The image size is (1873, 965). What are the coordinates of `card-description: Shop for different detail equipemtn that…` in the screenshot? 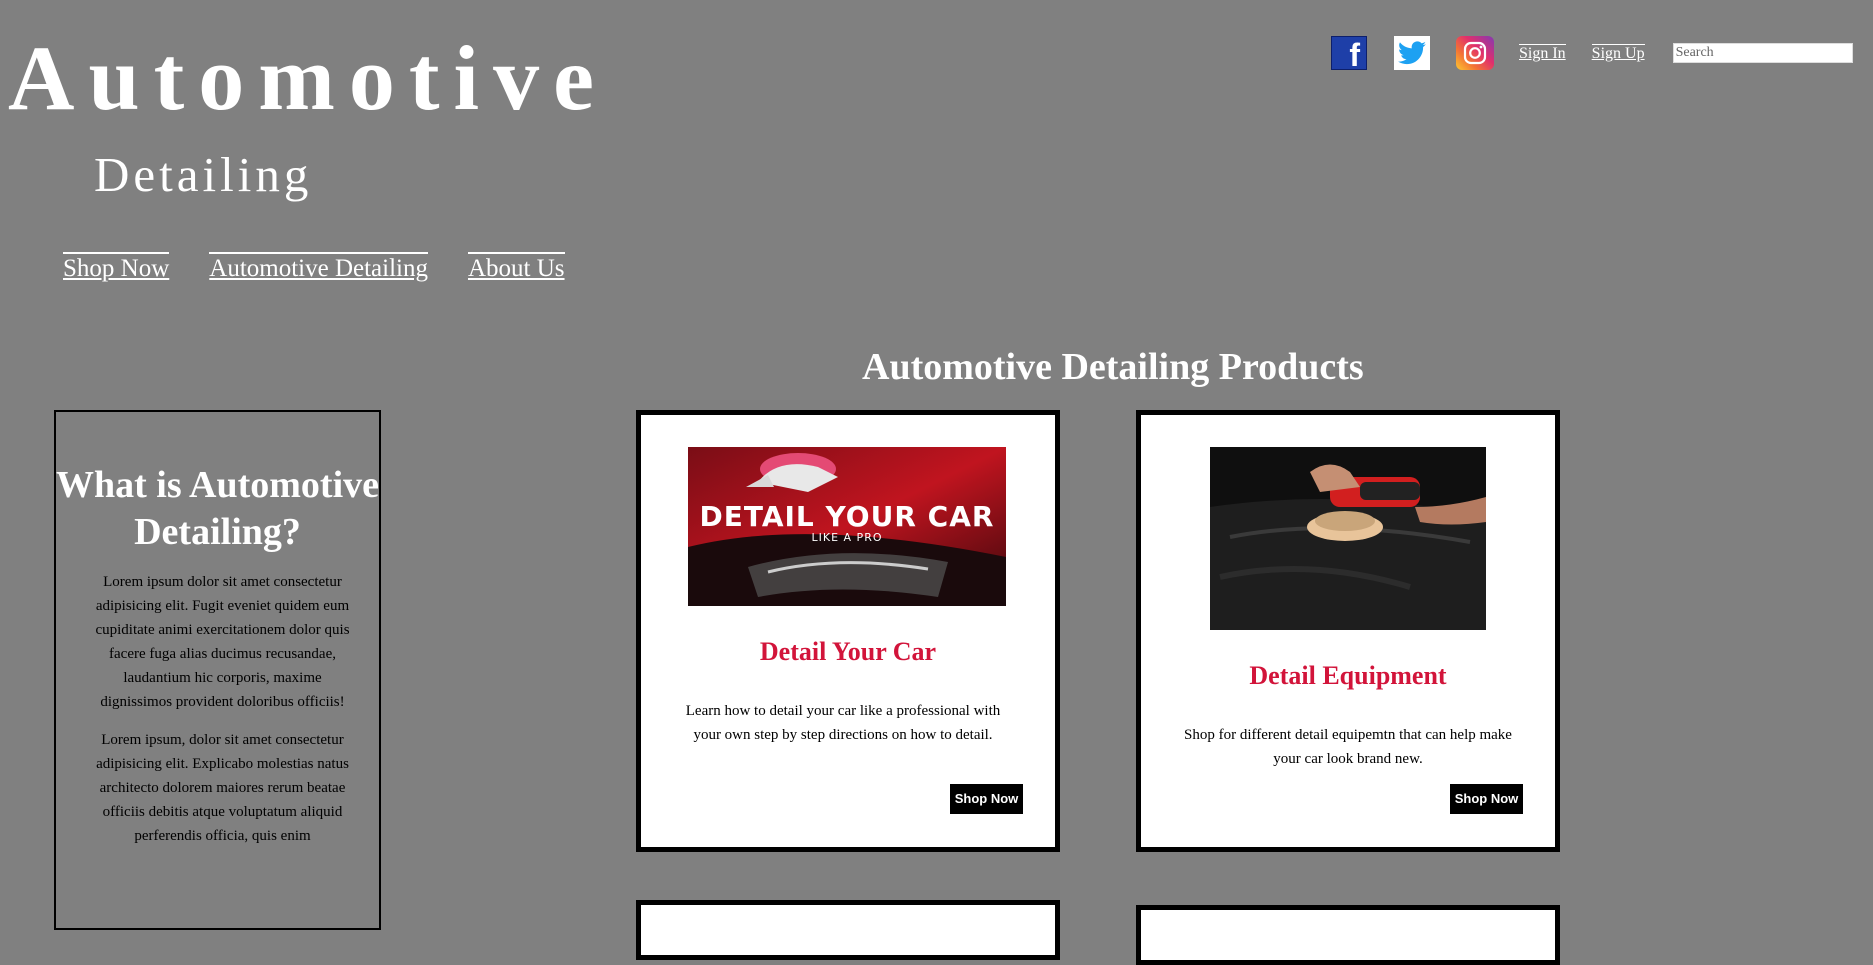 It's located at (1348, 747).